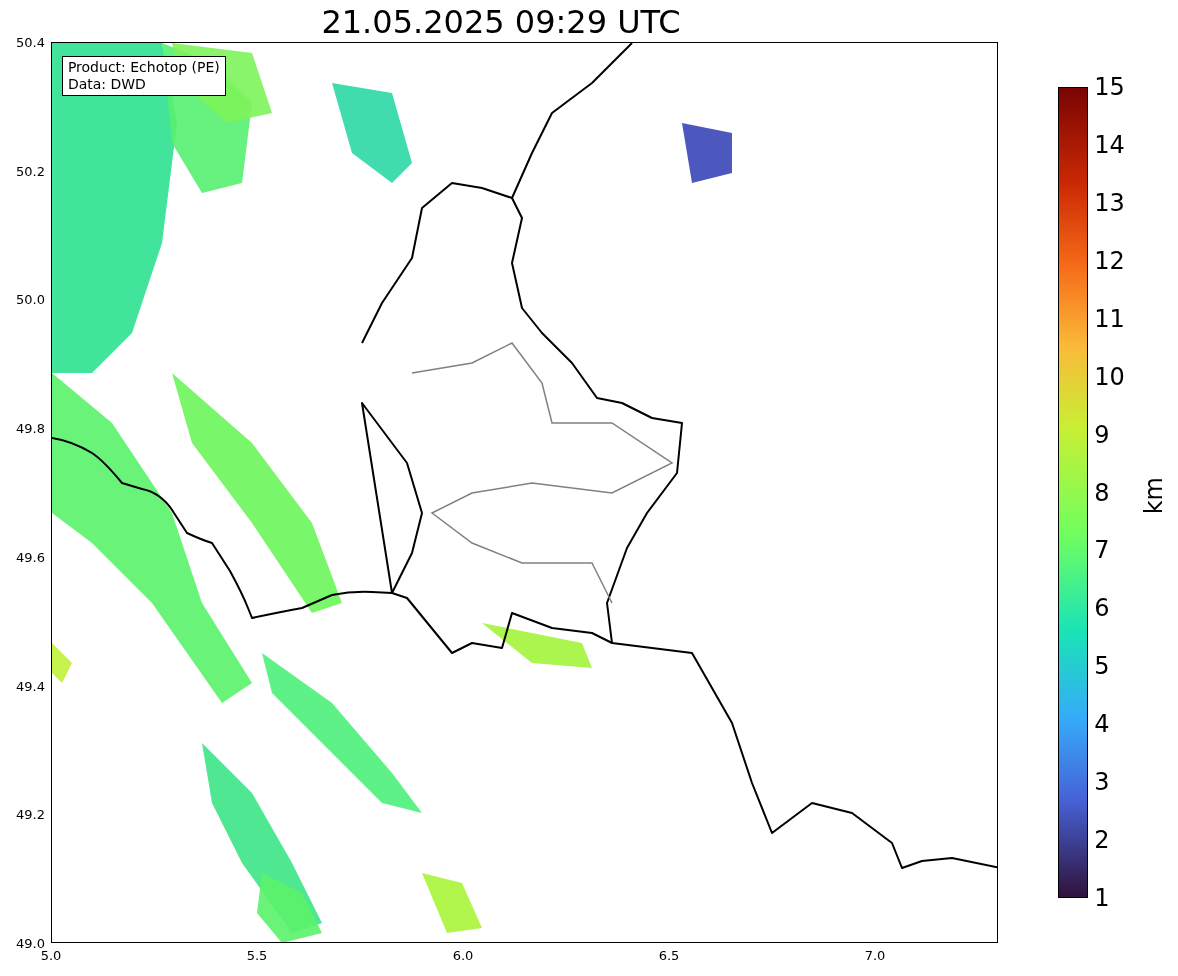  Describe the element at coordinates (1102, 898) in the screenshot. I see `colorbar-tick-label: 1` at that location.